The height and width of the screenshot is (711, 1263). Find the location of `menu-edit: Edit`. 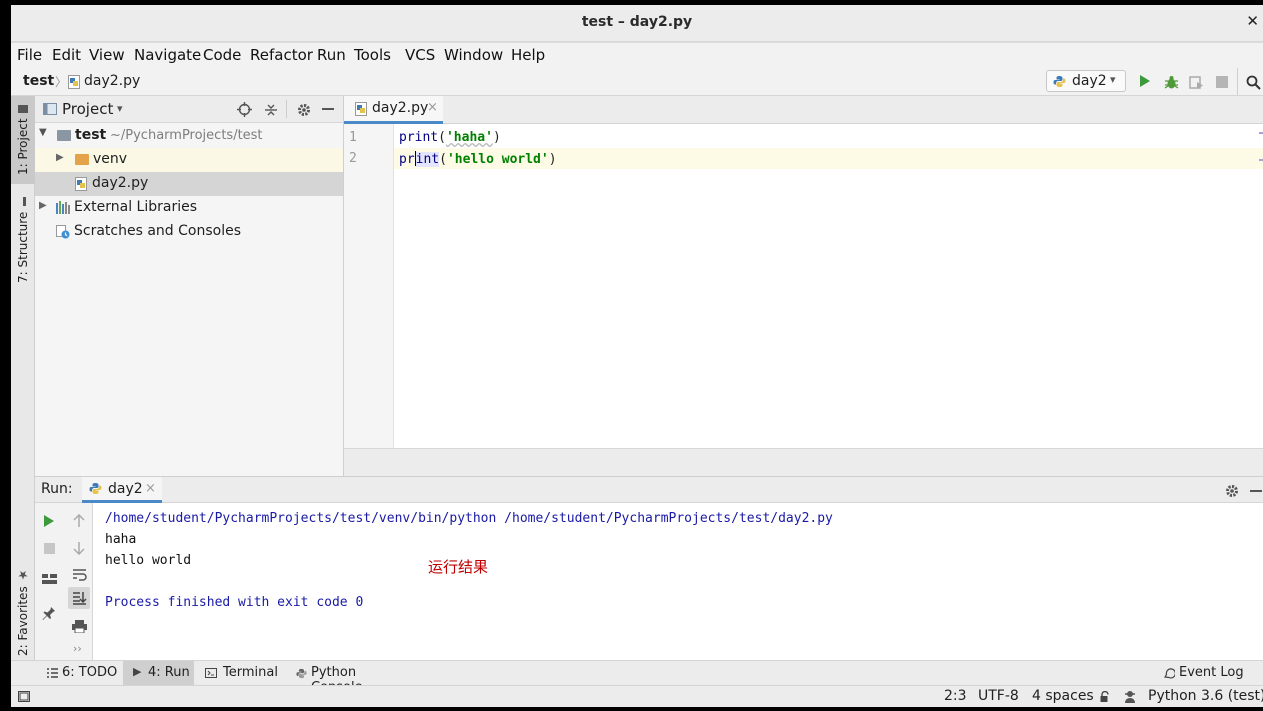

menu-edit: Edit is located at coordinates (66, 55).